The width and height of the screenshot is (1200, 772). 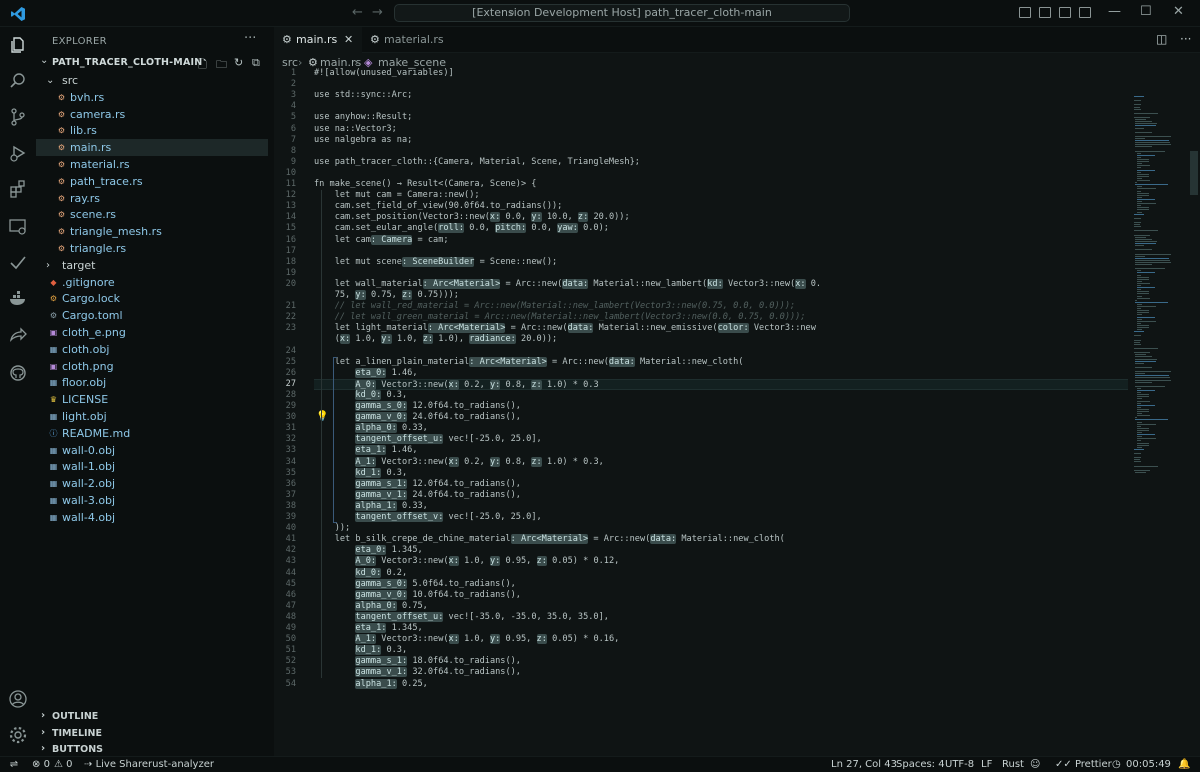 What do you see at coordinates (18, 699) in the screenshot?
I see `account-icon` at bounding box center [18, 699].